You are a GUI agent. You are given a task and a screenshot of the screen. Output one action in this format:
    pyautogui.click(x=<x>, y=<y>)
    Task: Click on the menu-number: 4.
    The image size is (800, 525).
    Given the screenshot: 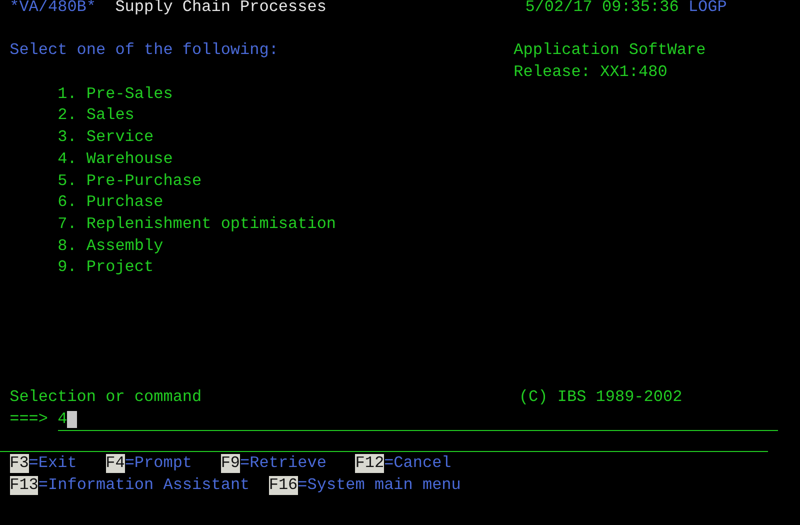 What is the action you would take?
    pyautogui.click(x=68, y=159)
    